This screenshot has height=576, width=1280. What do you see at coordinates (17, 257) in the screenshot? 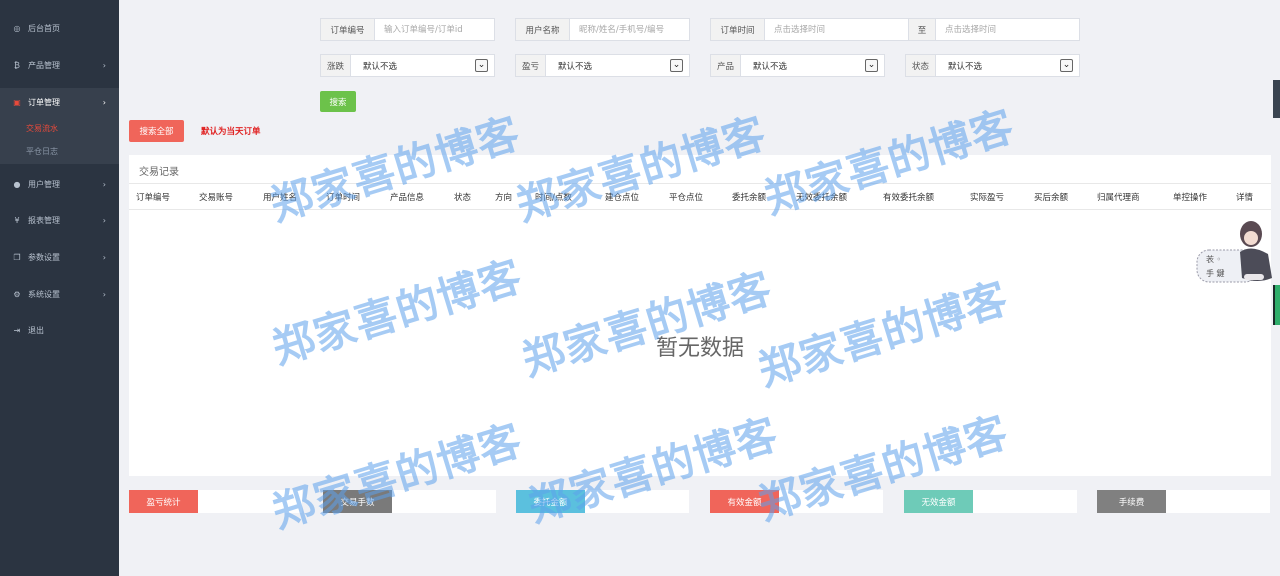
I see `copy-icon: ❐` at bounding box center [17, 257].